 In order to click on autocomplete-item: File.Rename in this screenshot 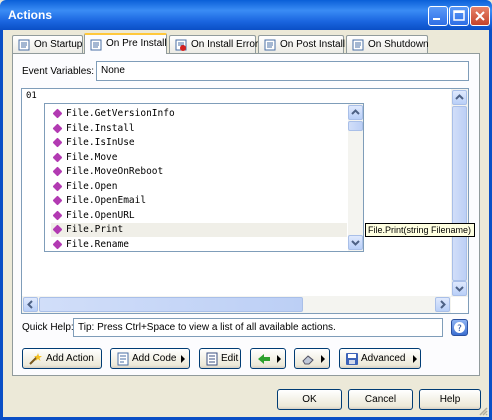, I will do `click(199, 245)`.